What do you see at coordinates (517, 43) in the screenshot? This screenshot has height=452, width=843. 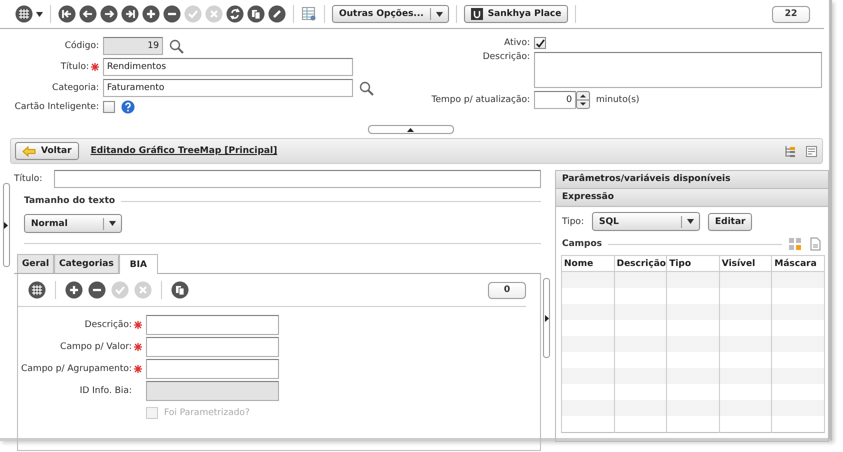 I see `field-label: Ativo:` at bounding box center [517, 43].